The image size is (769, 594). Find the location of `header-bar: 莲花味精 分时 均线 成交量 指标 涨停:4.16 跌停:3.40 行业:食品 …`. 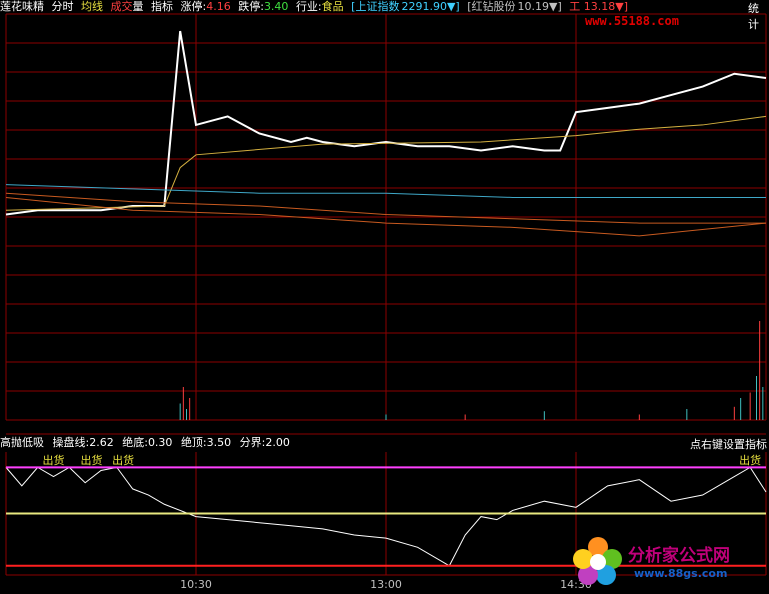

header-bar: 莲花味精 分时 均线 成交量 指标 涨停:4.16 跌停:3.40 行业:食品 … is located at coordinates (384, 7).